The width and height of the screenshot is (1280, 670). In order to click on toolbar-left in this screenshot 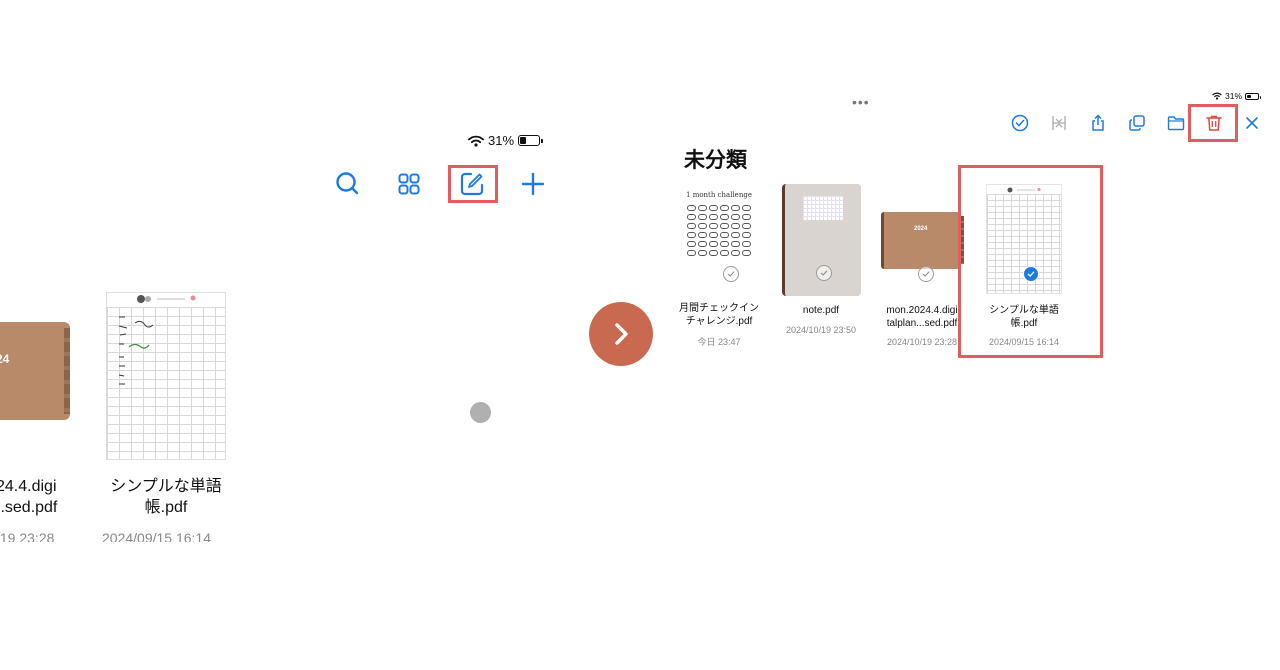, I will do `click(445, 184)`.